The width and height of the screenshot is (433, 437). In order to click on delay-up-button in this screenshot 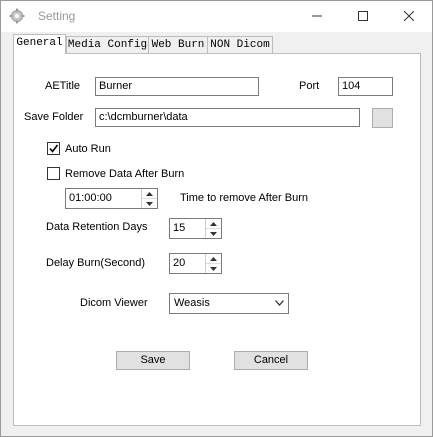, I will do `click(213, 259)`.